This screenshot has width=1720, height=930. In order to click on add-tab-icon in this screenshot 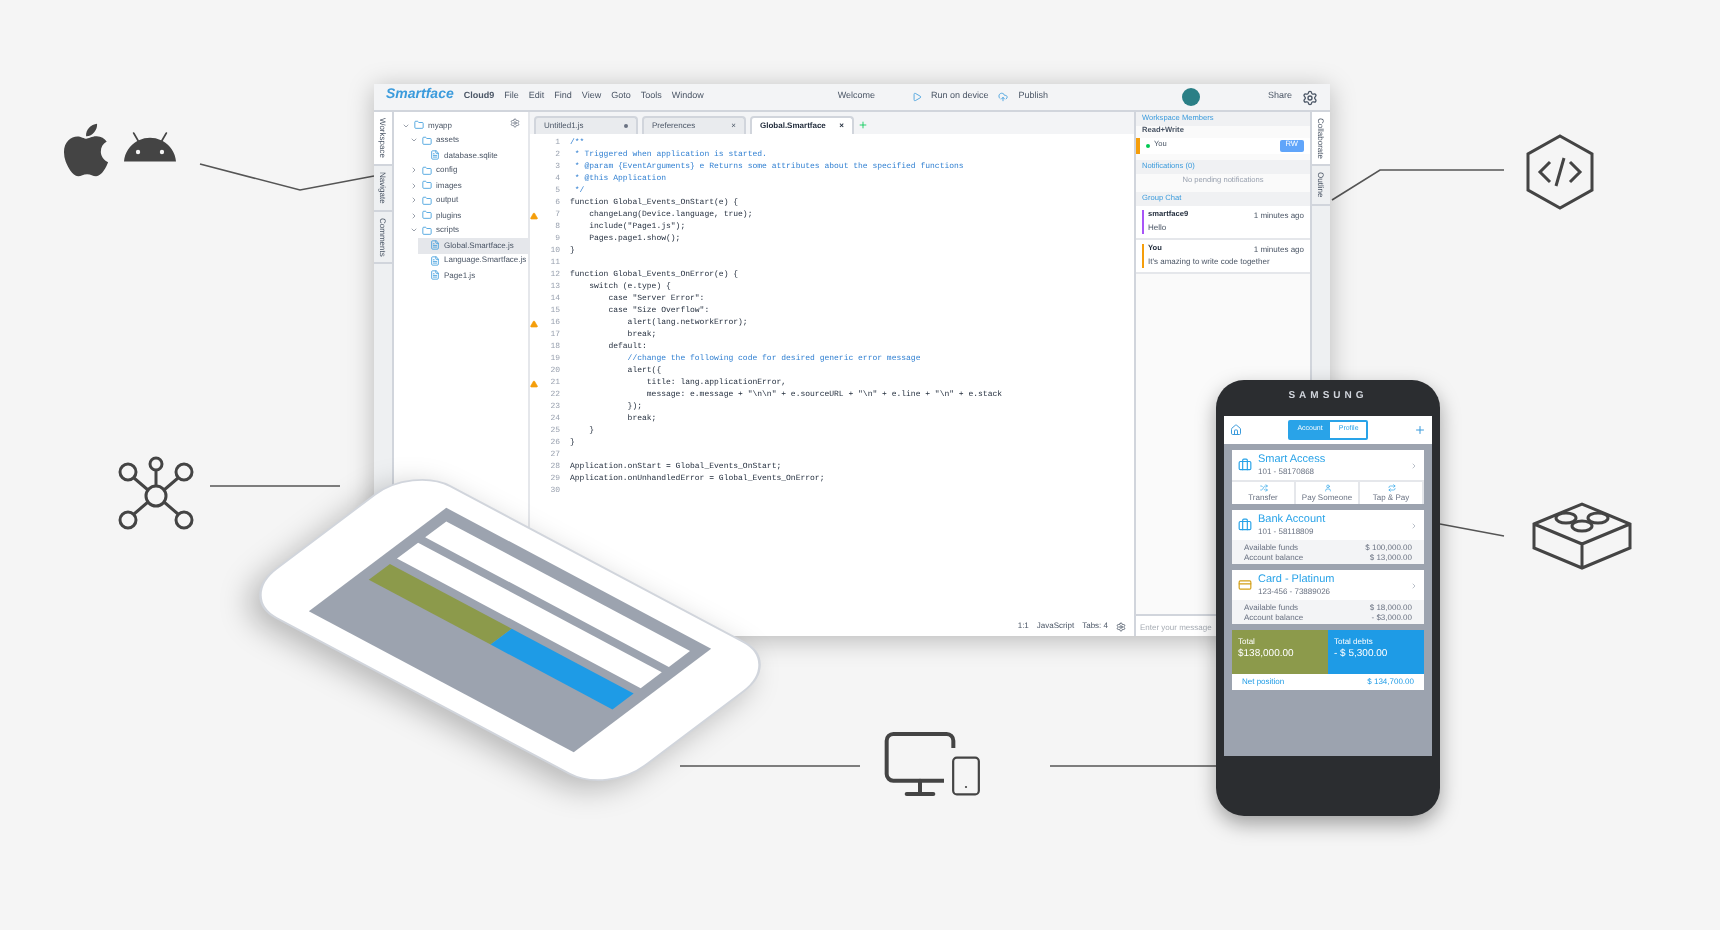, I will do `click(863, 125)`.